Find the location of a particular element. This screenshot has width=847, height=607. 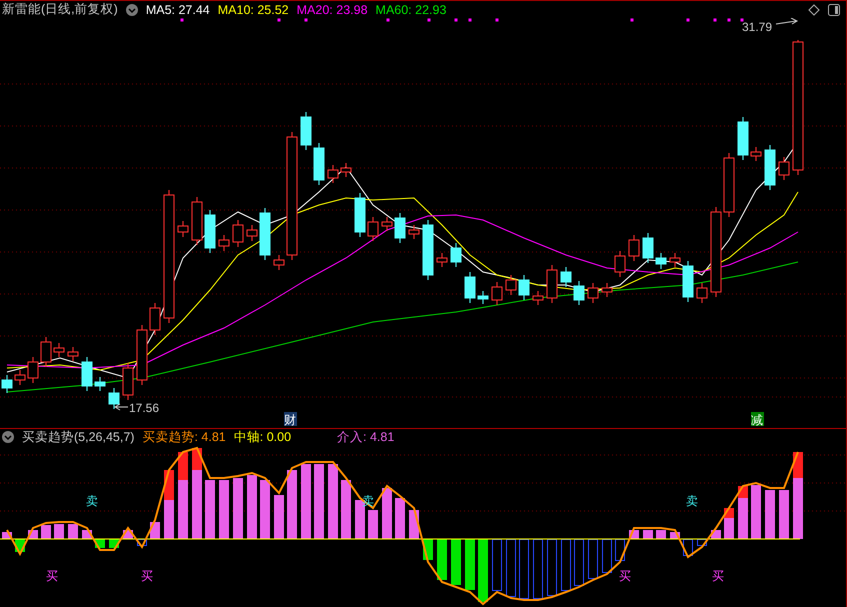

chart-title: 新雷能(日线,前复权) is located at coordinates (60, 9).